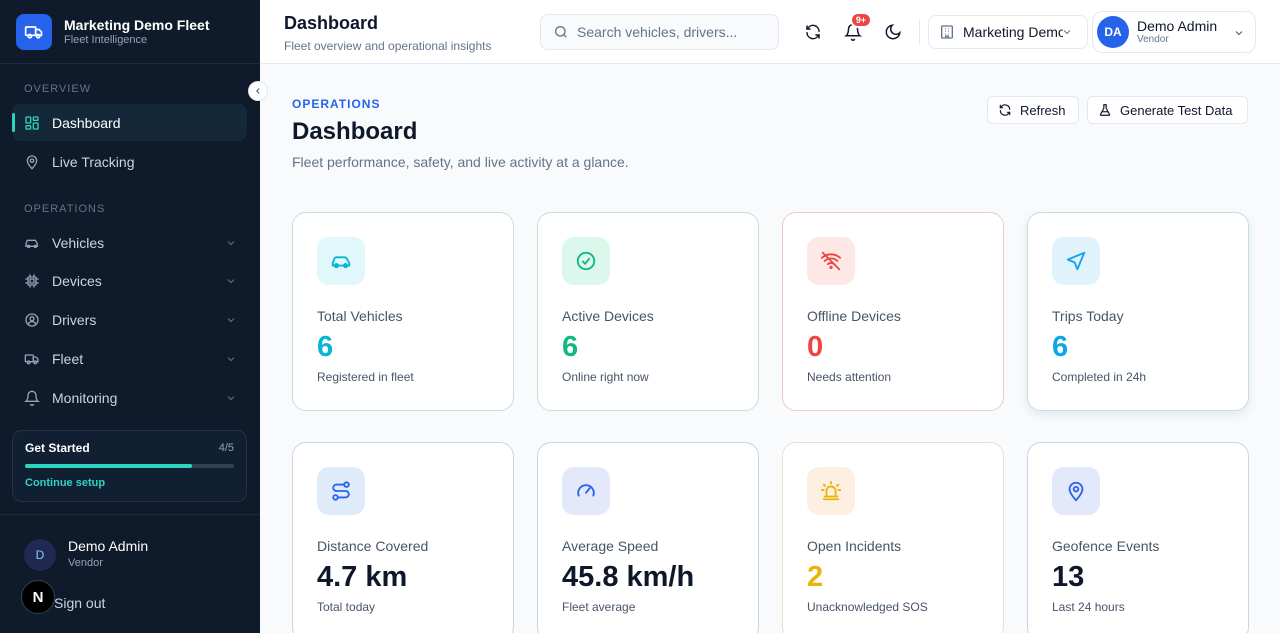 Image resolution: width=1280 pixels, height=633 pixels. Describe the element at coordinates (388, 46) in the screenshot. I see `header-subtitle: Fleet overview and operational insights` at that location.